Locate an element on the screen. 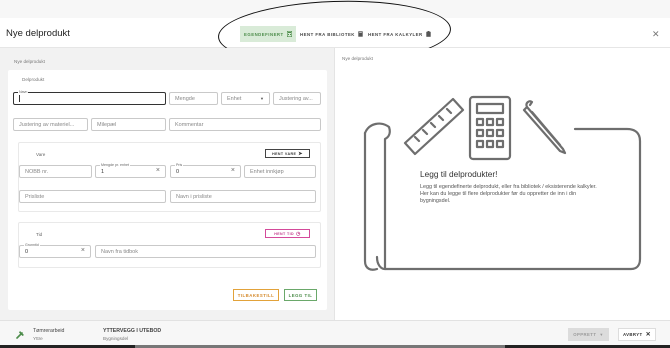  pris-input: Pris 0 × is located at coordinates (205, 170).